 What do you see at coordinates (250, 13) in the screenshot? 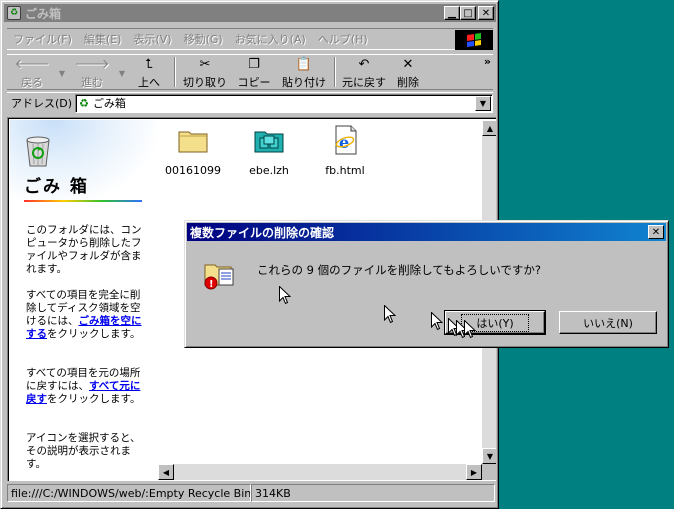
I see `window-titlebar: ♻ ごみ箱 ▁ □ ✕` at bounding box center [250, 13].